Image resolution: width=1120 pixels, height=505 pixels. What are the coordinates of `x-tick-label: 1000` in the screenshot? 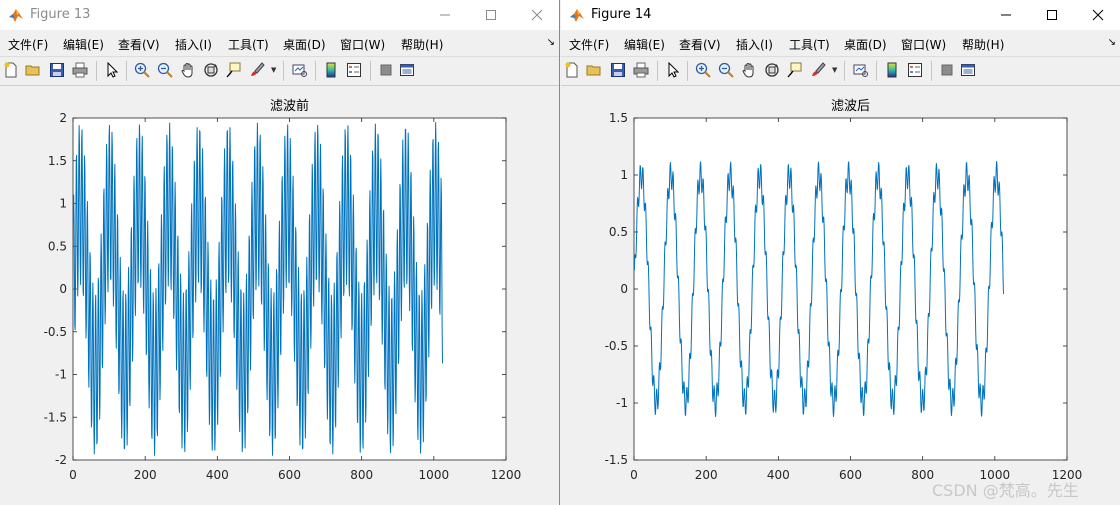 It's located at (434, 475).